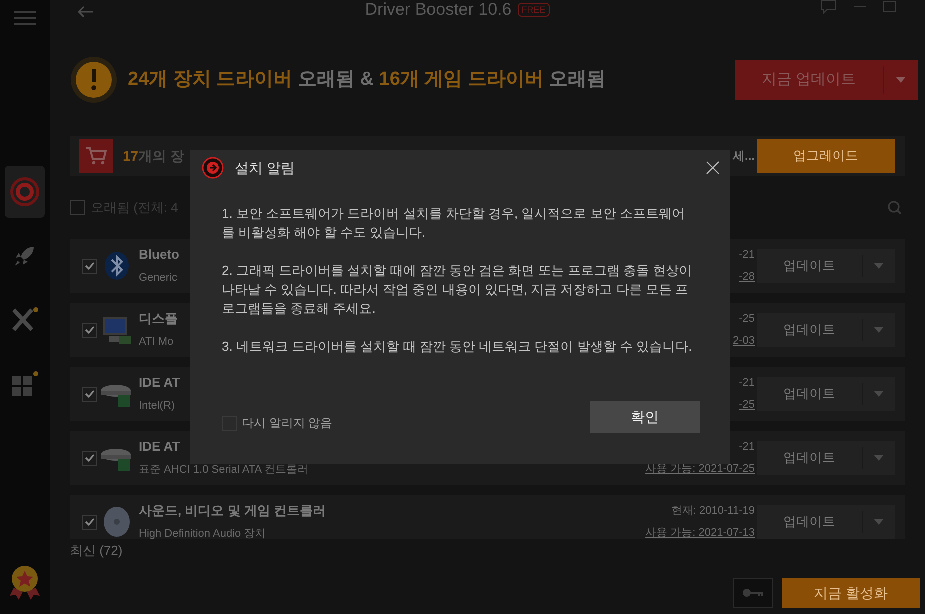 Image resolution: width=925 pixels, height=614 pixels. Describe the element at coordinates (117, 266) in the screenshot. I see `bluetooth-icon` at that location.